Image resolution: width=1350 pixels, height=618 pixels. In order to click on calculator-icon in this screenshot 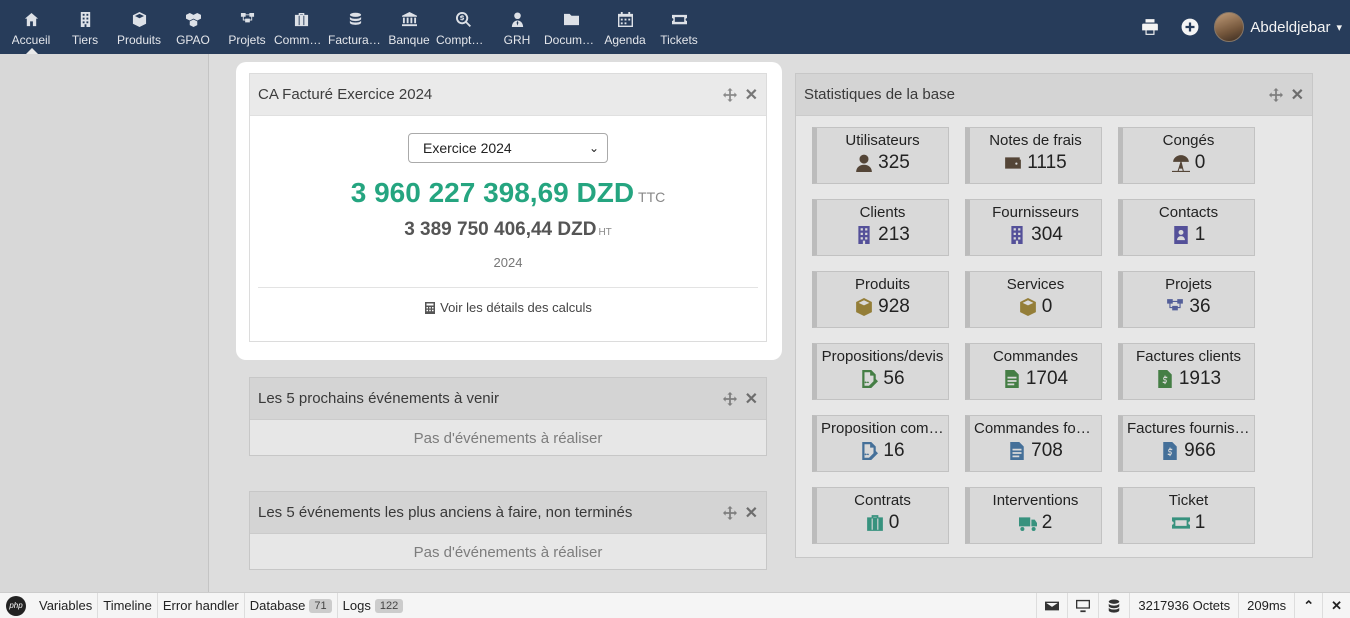, I will do `click(430, 307)`.